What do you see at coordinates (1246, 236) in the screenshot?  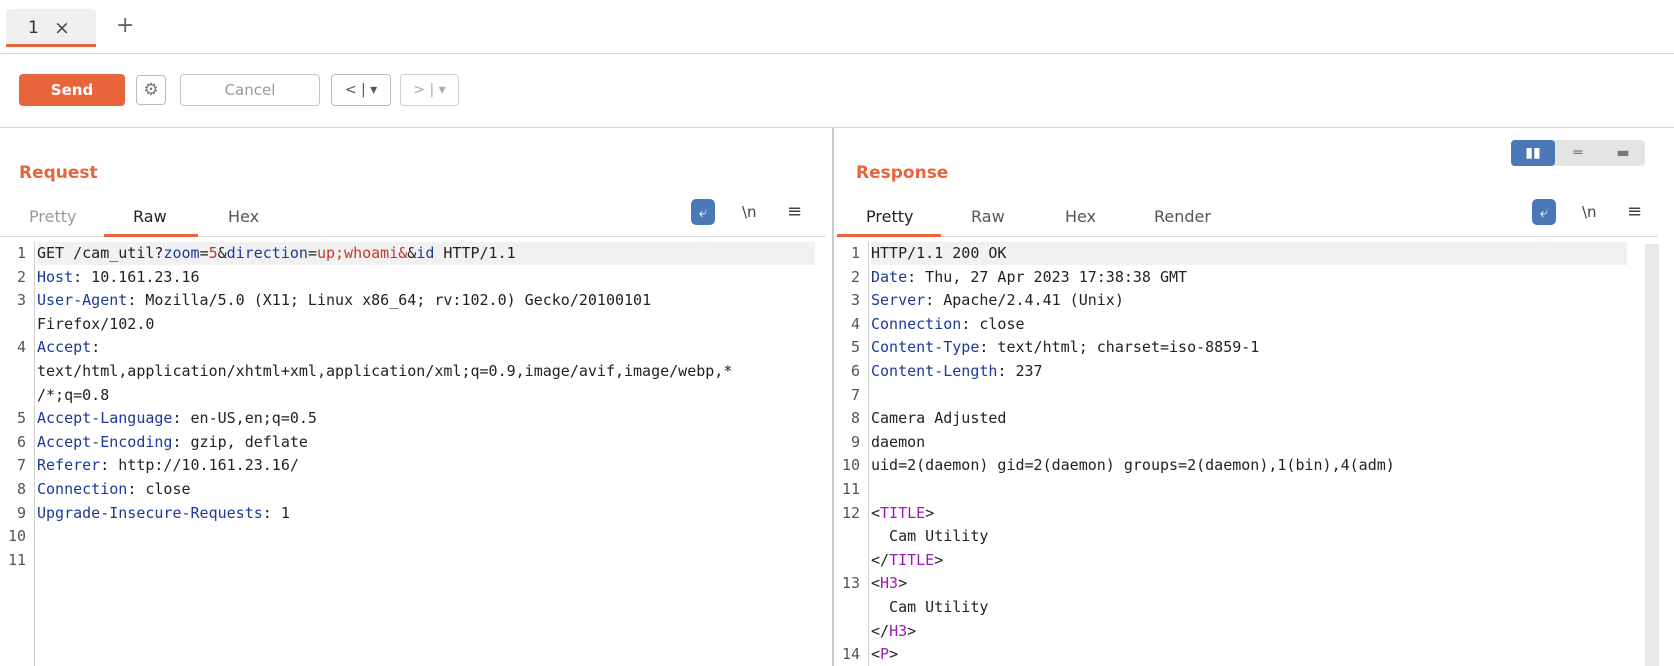 I see `response-tab-border` at bounding box center [1246, 236].